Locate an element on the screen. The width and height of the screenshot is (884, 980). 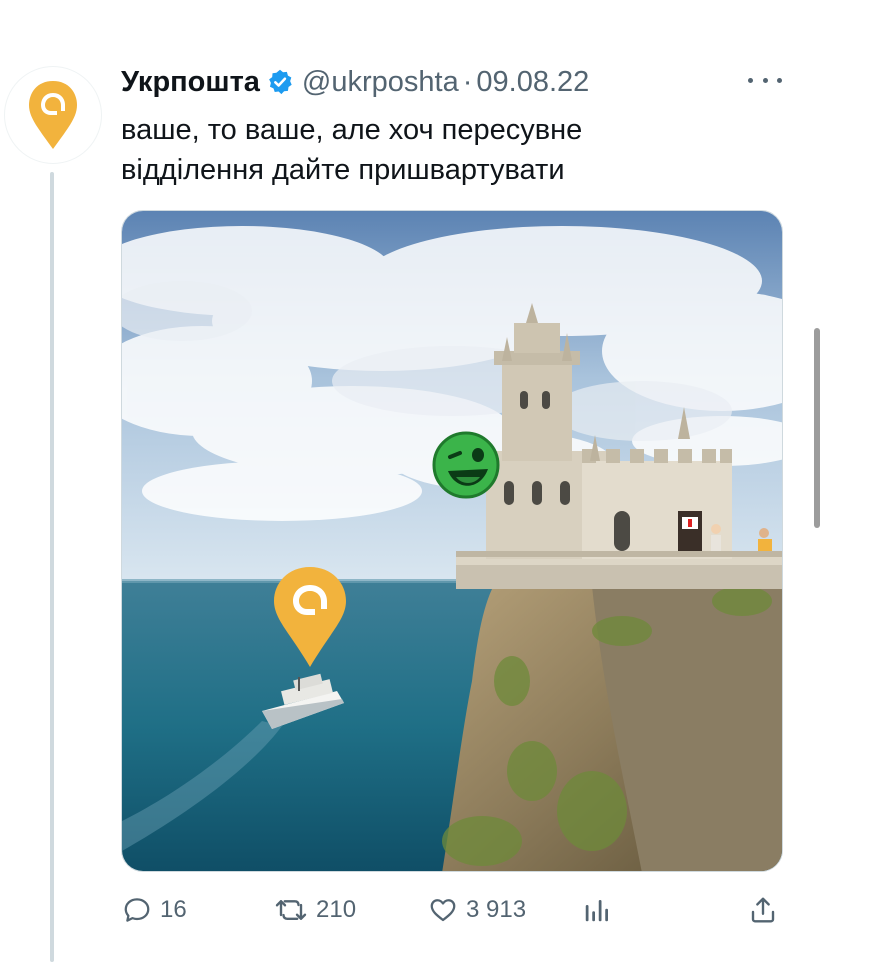
share-icon is located at coordinates (763, 910).